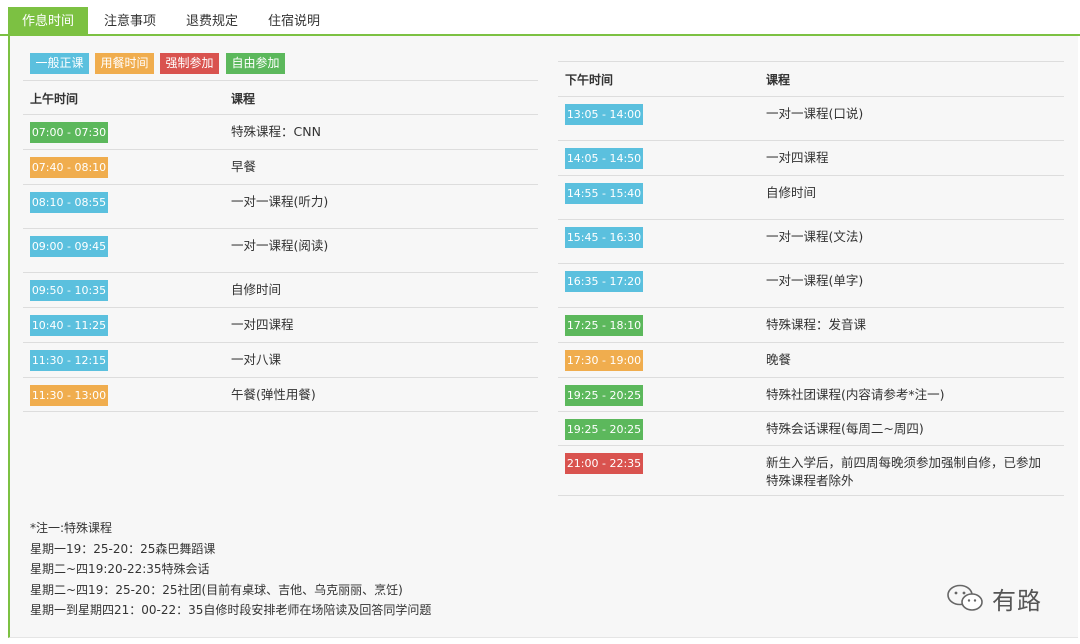  What do you see at coordinates (120, 569) in the screenshot?
I see `note-line: 星期二~四19:20-22:35特殊会话` at bounding box center [120, 569].